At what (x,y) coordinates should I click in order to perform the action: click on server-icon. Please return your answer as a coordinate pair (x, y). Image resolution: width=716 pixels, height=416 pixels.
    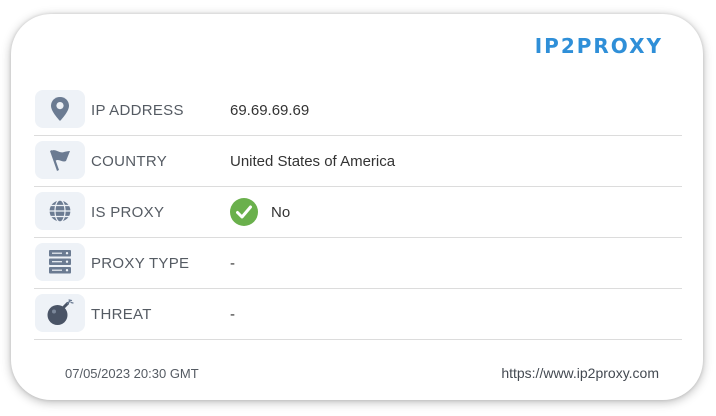
    Looking at the image, I should click on (60, 262).